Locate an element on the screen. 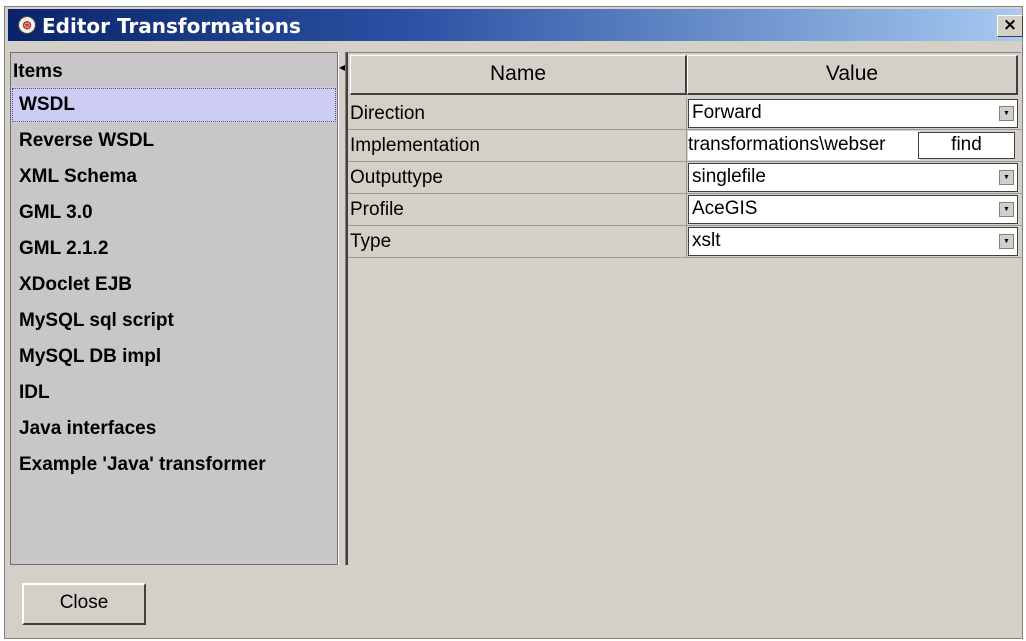 The image size is (1026, 641). type-select-value: xslt is located at coordinates (706, 240).